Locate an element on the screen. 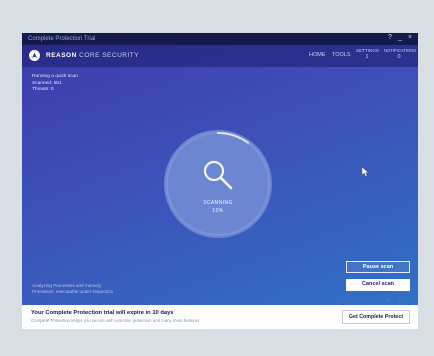 This screenshot has width=434, height=356. nav-notifications-label: NOTIFICATIONS is located at coordinates (400, 50).